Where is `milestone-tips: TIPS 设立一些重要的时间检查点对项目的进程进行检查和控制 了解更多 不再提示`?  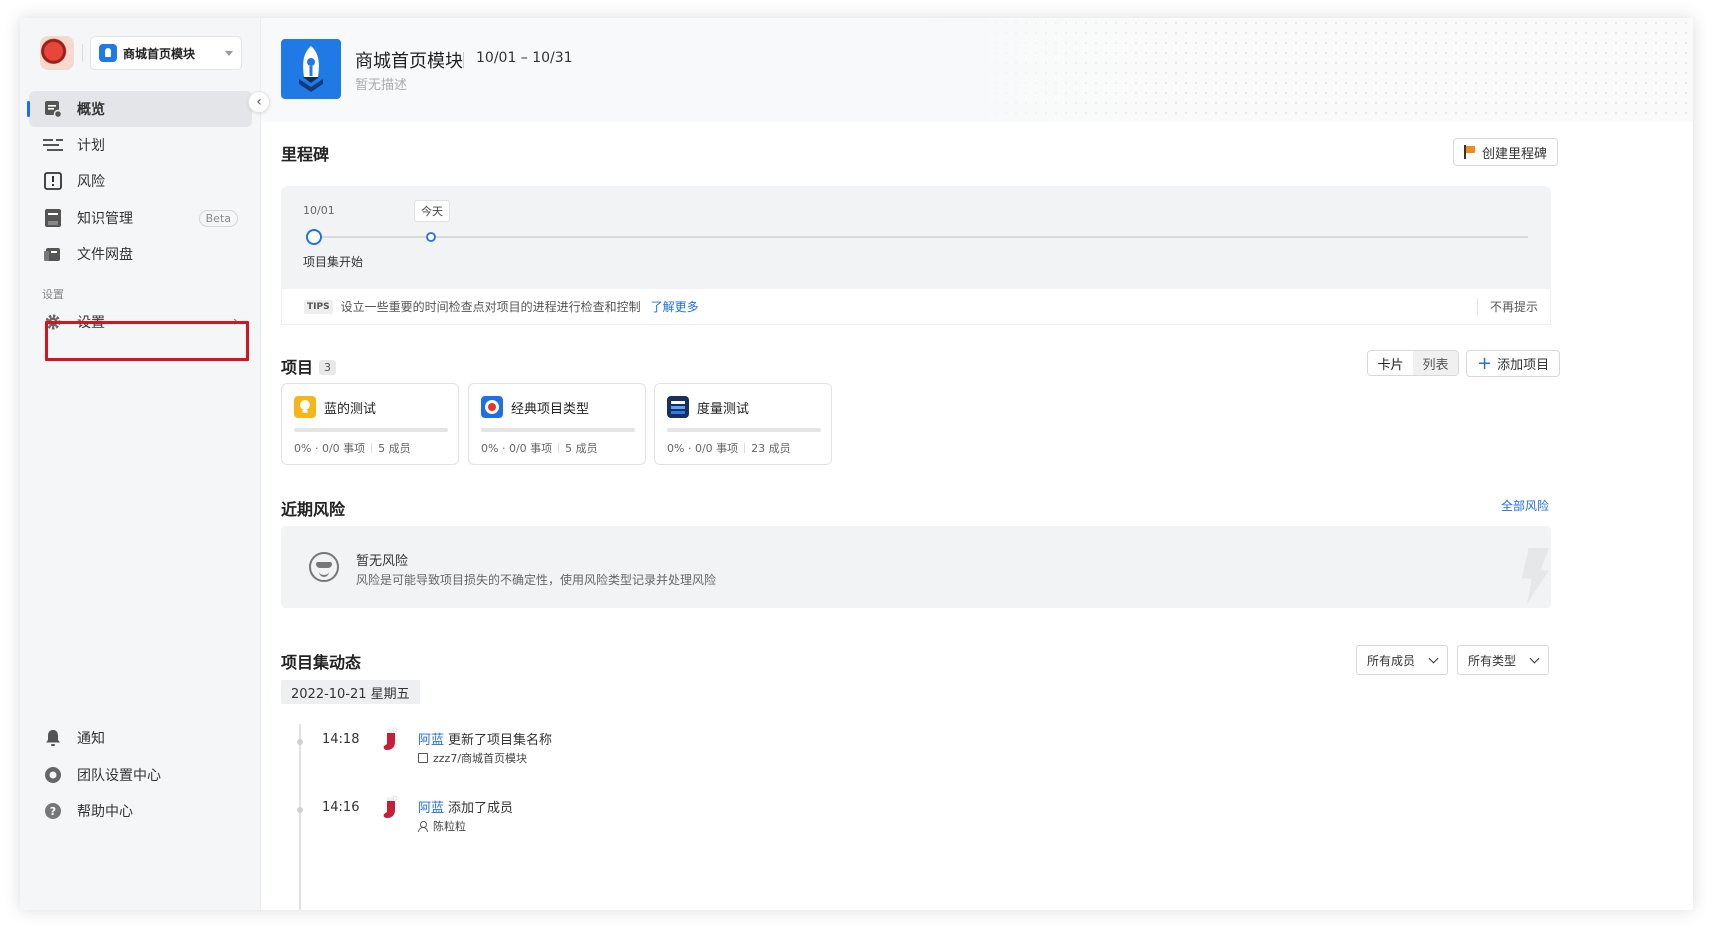 milestone-tips: TIPS 设立一些重要的时间检查点对项目的进程进行检查和控制 了解更多 不再提示 is located at coordinates (916, 307).